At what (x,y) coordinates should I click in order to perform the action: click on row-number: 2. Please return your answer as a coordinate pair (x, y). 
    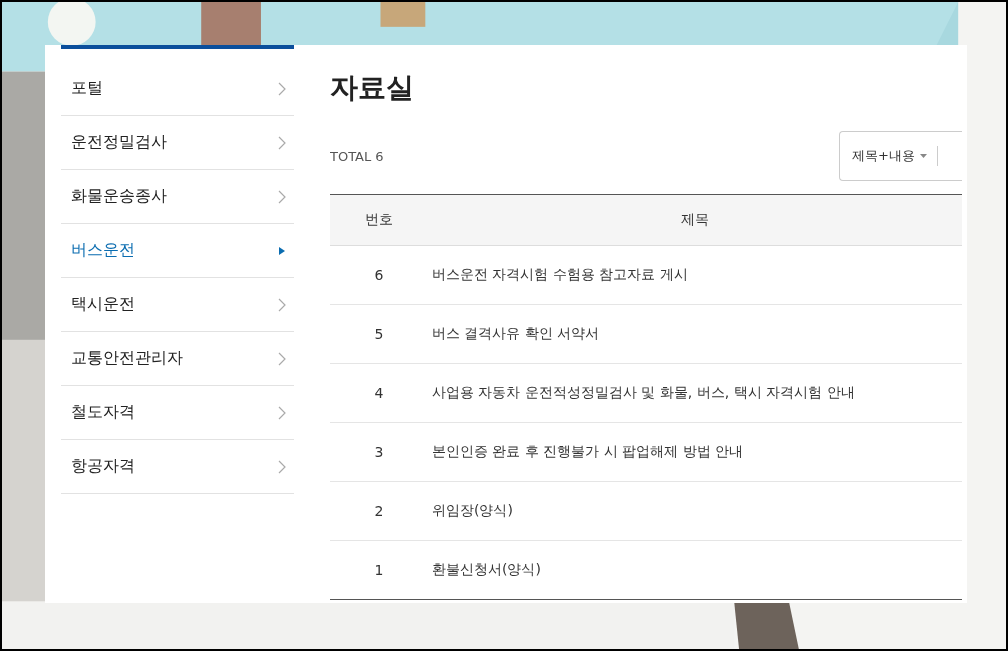
    Looking at the image, I should click on (379, 511).